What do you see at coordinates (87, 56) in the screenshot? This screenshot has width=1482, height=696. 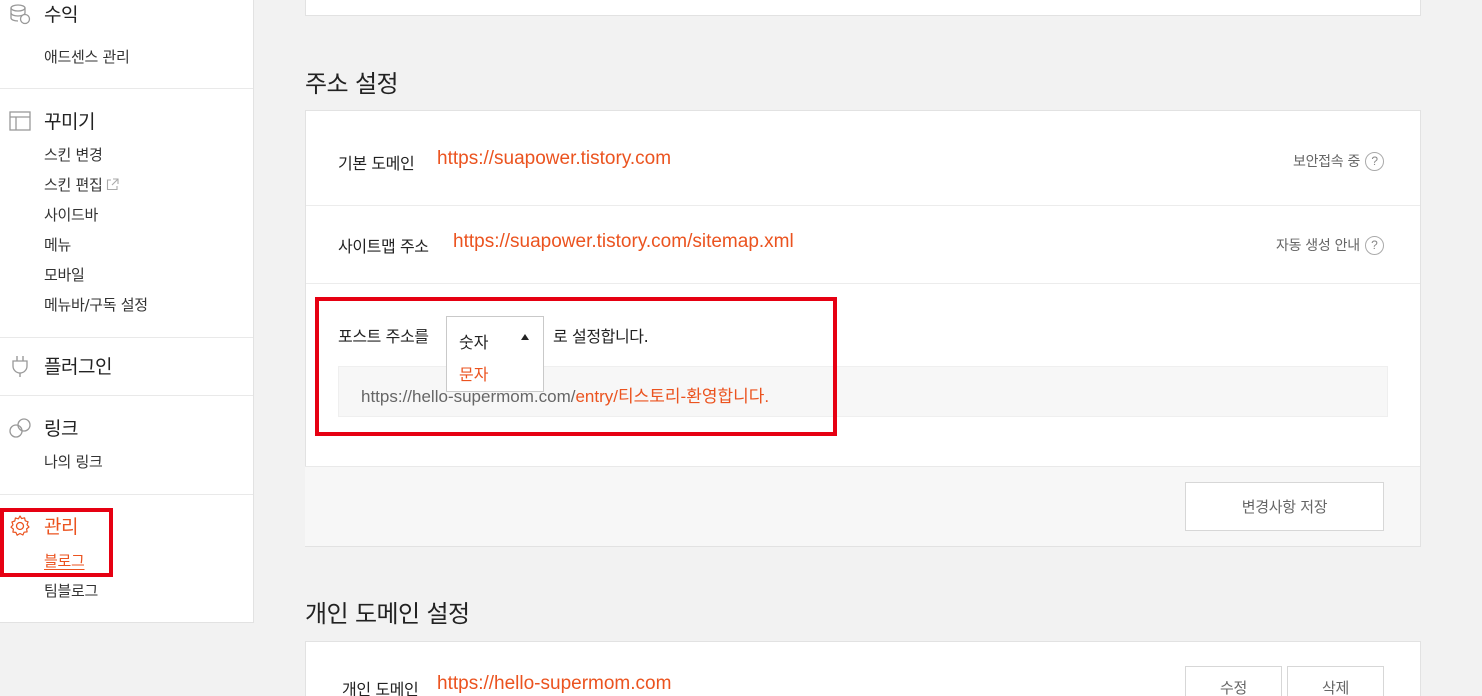 I see `sidebar-item-adsense: 애드센스 관리` at bounding box center [87, 56].